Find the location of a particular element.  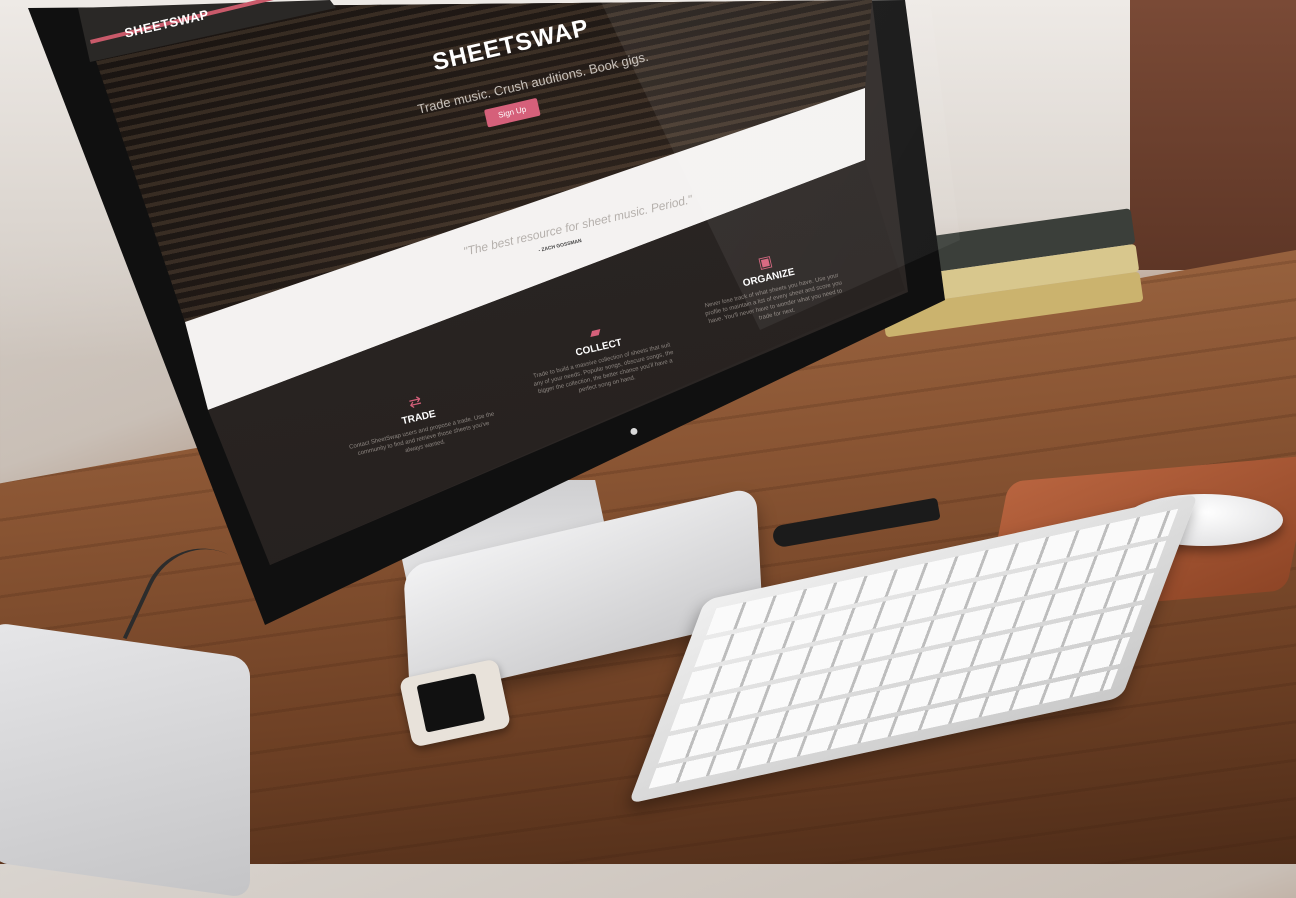

phone-screen is located at coordinates (451, 703).